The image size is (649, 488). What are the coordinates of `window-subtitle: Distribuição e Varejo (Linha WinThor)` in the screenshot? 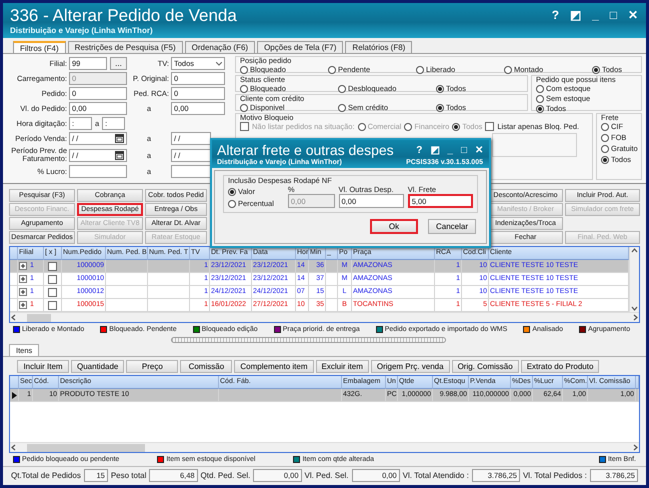 It's located at (82, 30).